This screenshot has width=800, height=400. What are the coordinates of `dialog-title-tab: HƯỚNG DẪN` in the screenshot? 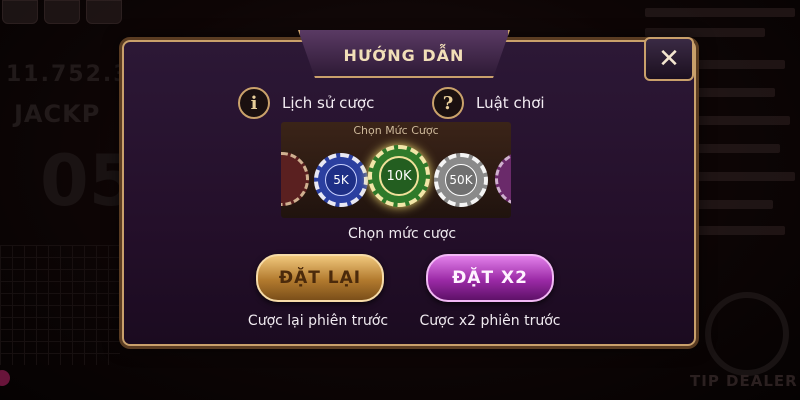 It's located at (404, 54).